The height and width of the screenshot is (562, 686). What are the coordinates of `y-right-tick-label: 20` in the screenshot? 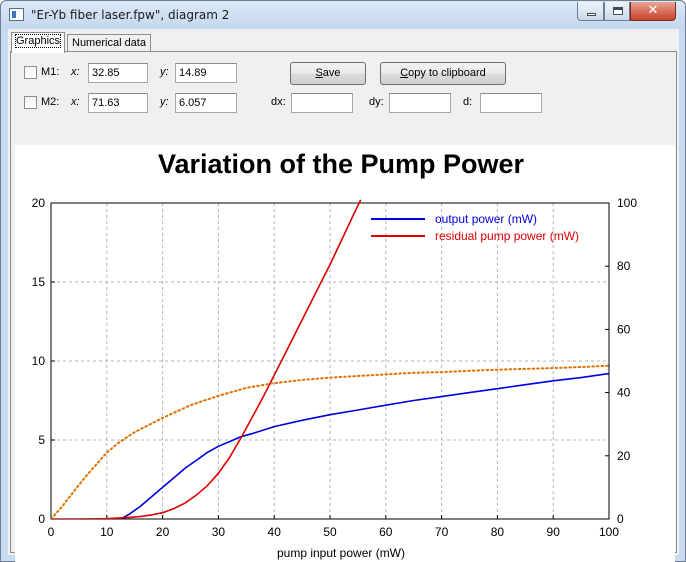 It's located at (624, 456).